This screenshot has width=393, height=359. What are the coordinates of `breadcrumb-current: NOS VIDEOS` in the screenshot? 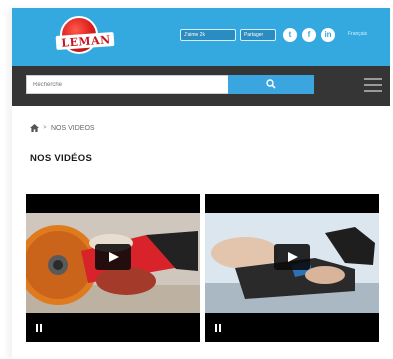 It's located at (73, 128).